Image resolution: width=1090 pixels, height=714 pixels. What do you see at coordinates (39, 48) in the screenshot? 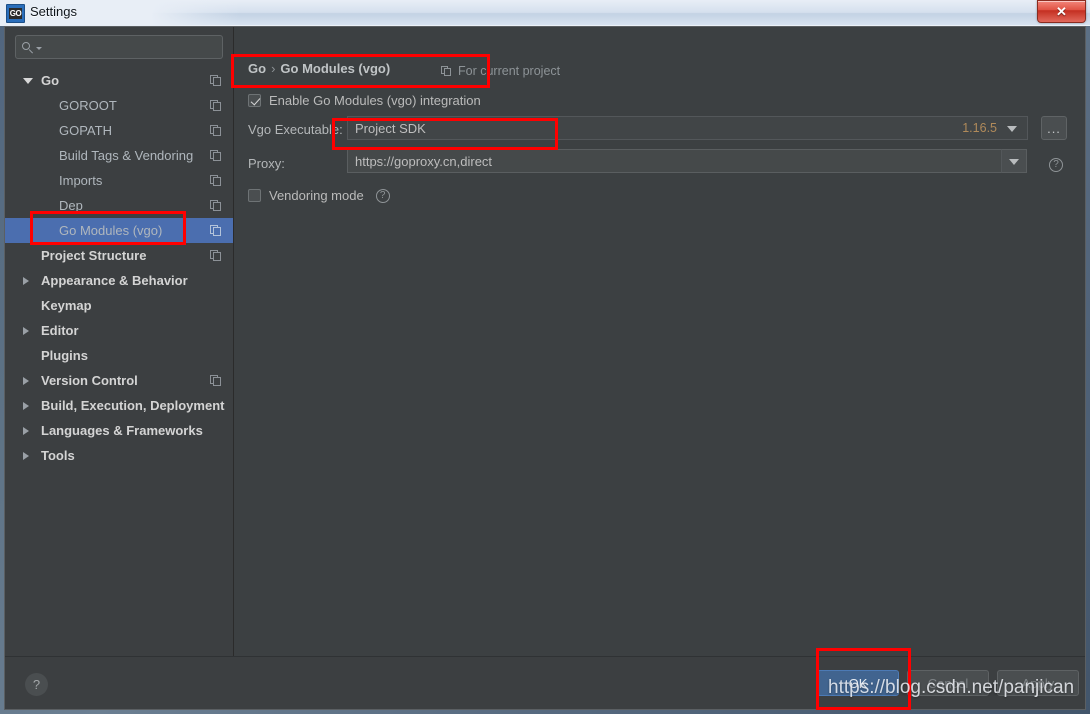
I see `search-dropdown-icon` at bounding box center [39, 48].